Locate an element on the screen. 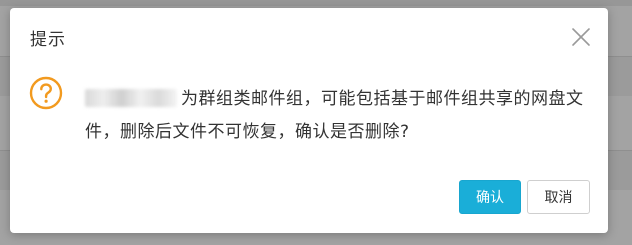 This screenshot has height=245, width=632. close-button is located at coordinates (581, 37).